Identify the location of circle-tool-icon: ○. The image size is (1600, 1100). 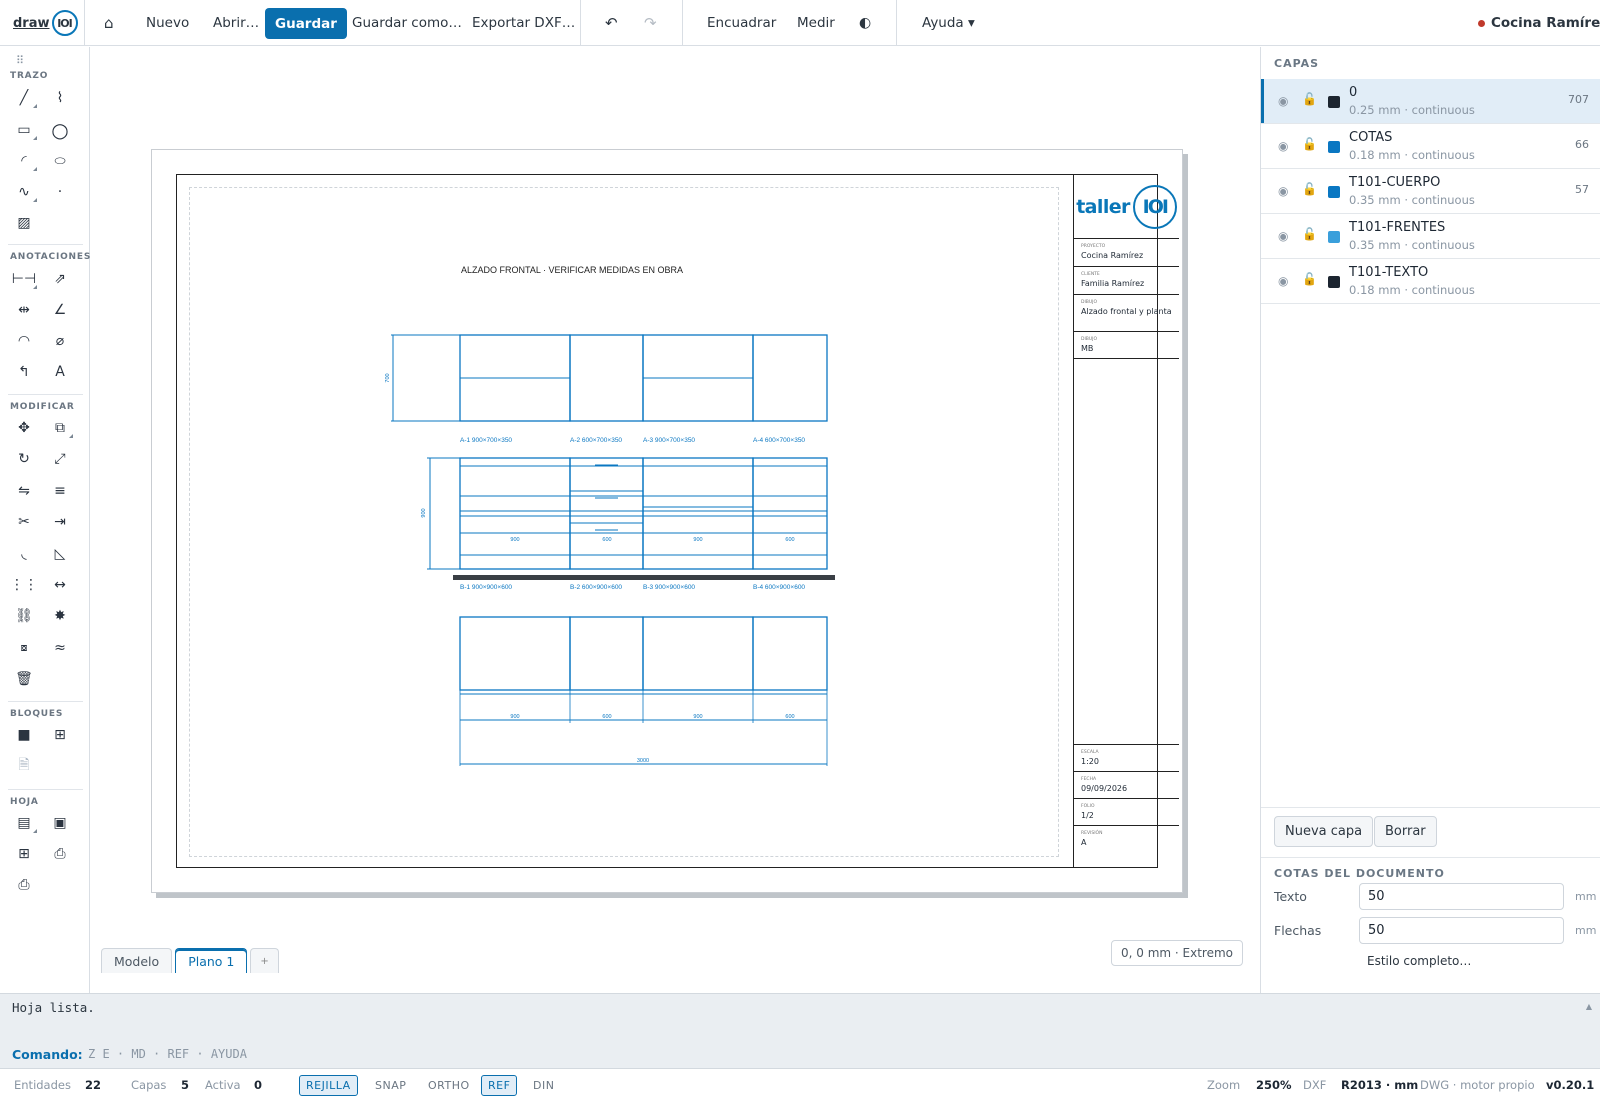
(60, 130).